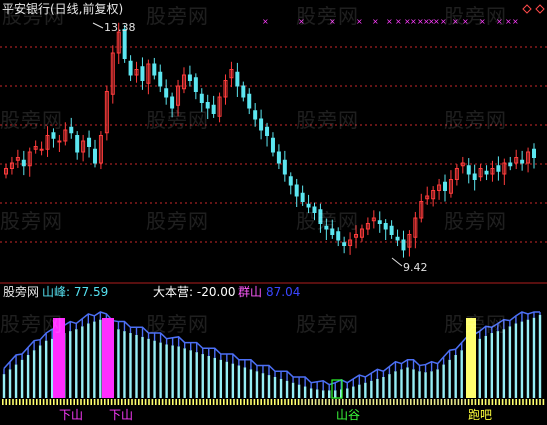  Describe the element at coordinates (283, 292) in the screenshot. I see `qunshan-value: 87.04` at that location.